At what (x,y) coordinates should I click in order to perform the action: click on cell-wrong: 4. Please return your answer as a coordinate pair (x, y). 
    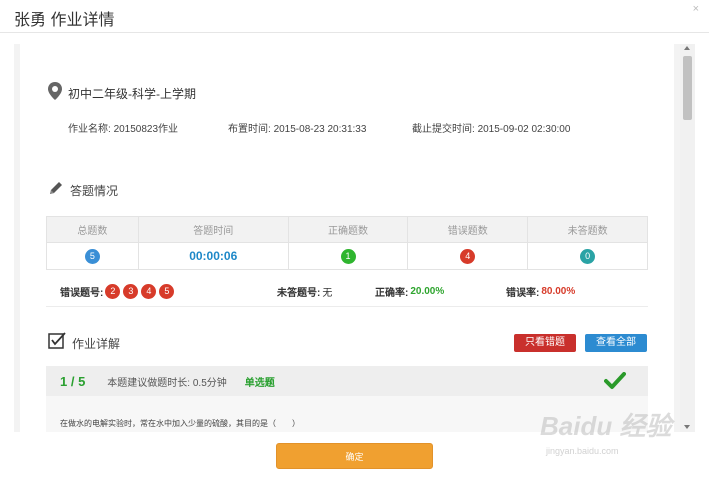
    Looking at the image, I should click on (468, 256).